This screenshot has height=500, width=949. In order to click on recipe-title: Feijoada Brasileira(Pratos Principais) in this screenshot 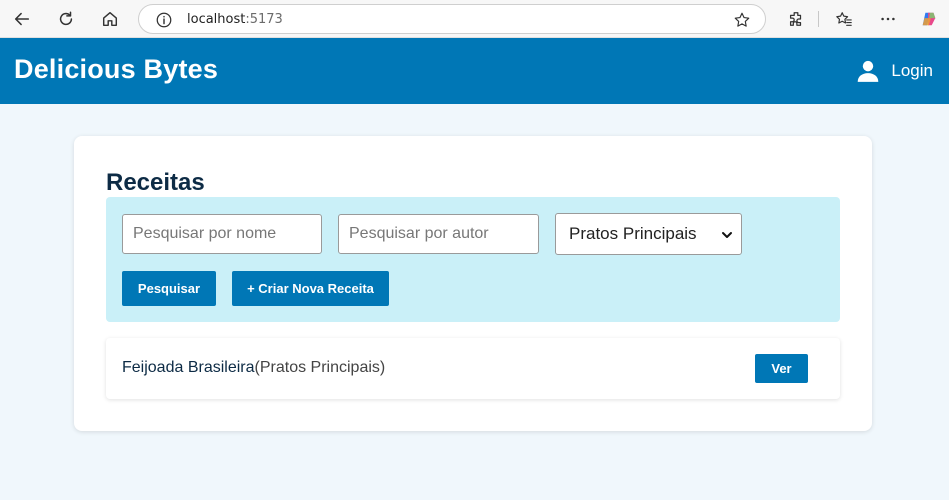, I will do `click(253, 368)`.